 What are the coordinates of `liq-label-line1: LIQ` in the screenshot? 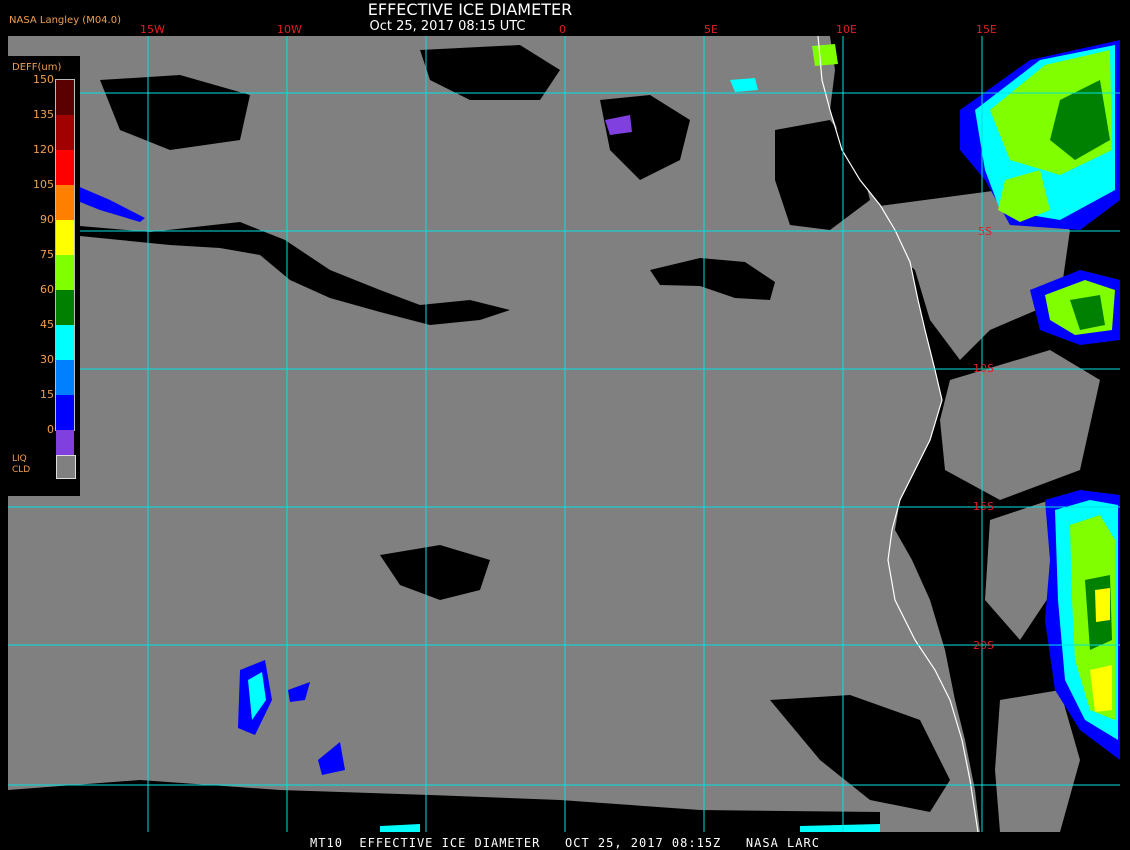 It's located at (19, 459).